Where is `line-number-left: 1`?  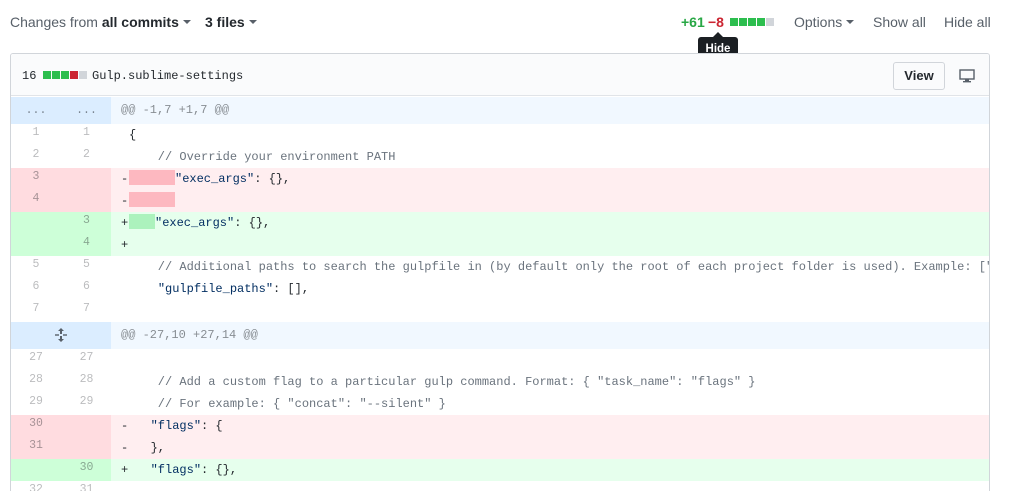 line-number-left: 1 is located at coordinates (36, 135).